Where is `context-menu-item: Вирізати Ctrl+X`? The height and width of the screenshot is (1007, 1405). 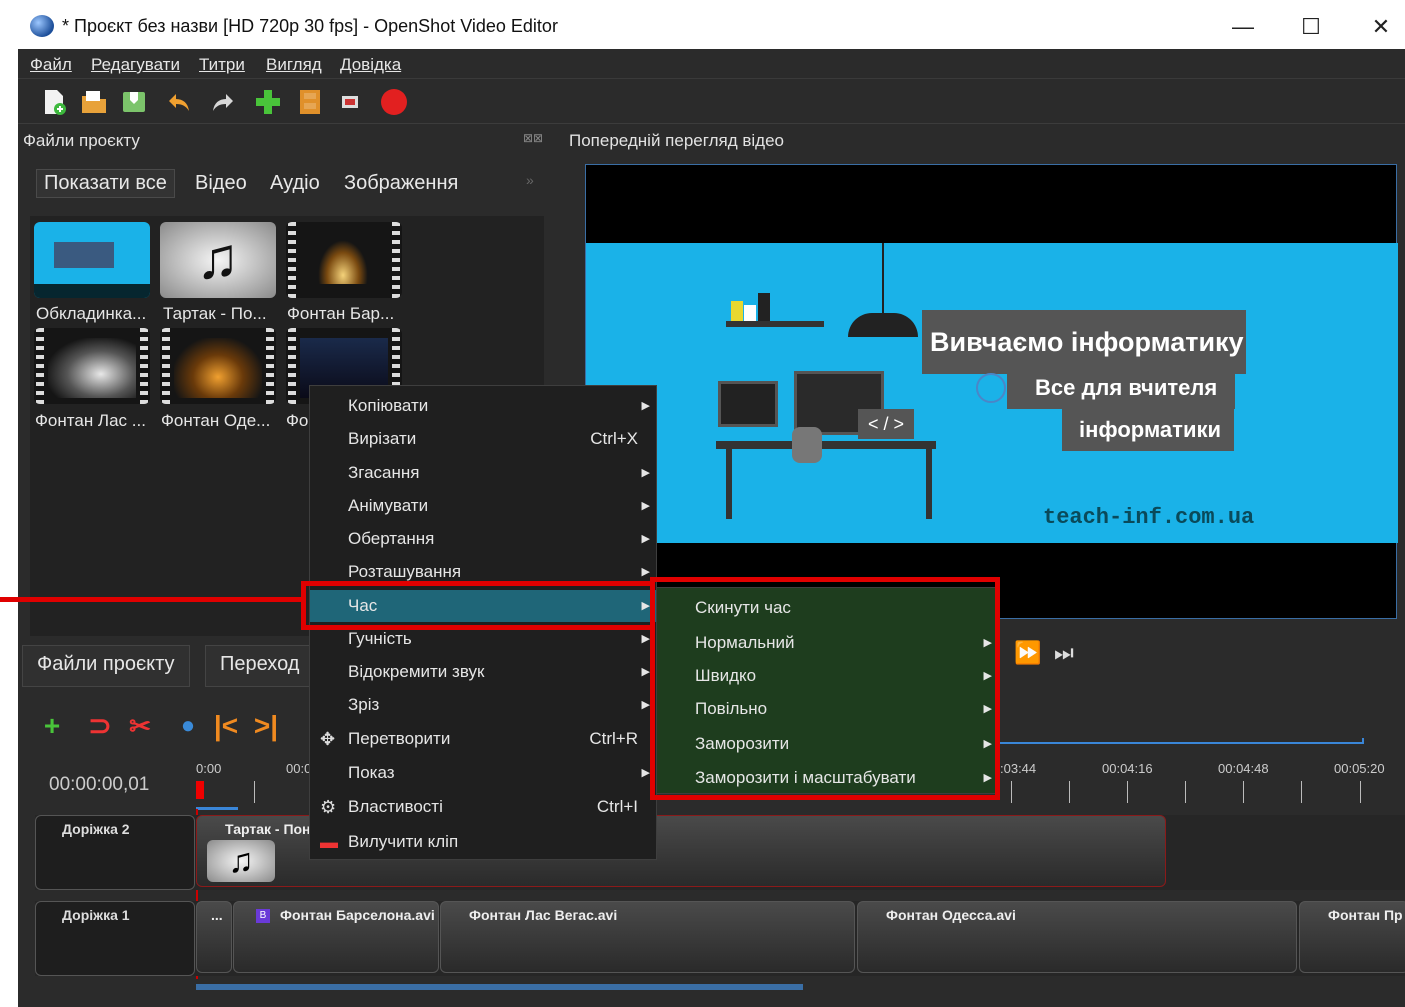 context-menu-item: Вирізати Ctrl+X is located at coordinates (483, 439).